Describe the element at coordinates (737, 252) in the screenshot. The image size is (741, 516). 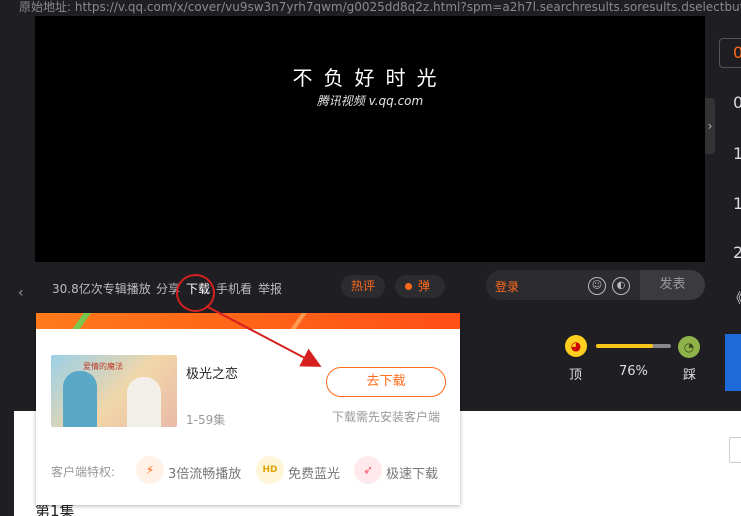
I see `episode-number: 2` at that location.